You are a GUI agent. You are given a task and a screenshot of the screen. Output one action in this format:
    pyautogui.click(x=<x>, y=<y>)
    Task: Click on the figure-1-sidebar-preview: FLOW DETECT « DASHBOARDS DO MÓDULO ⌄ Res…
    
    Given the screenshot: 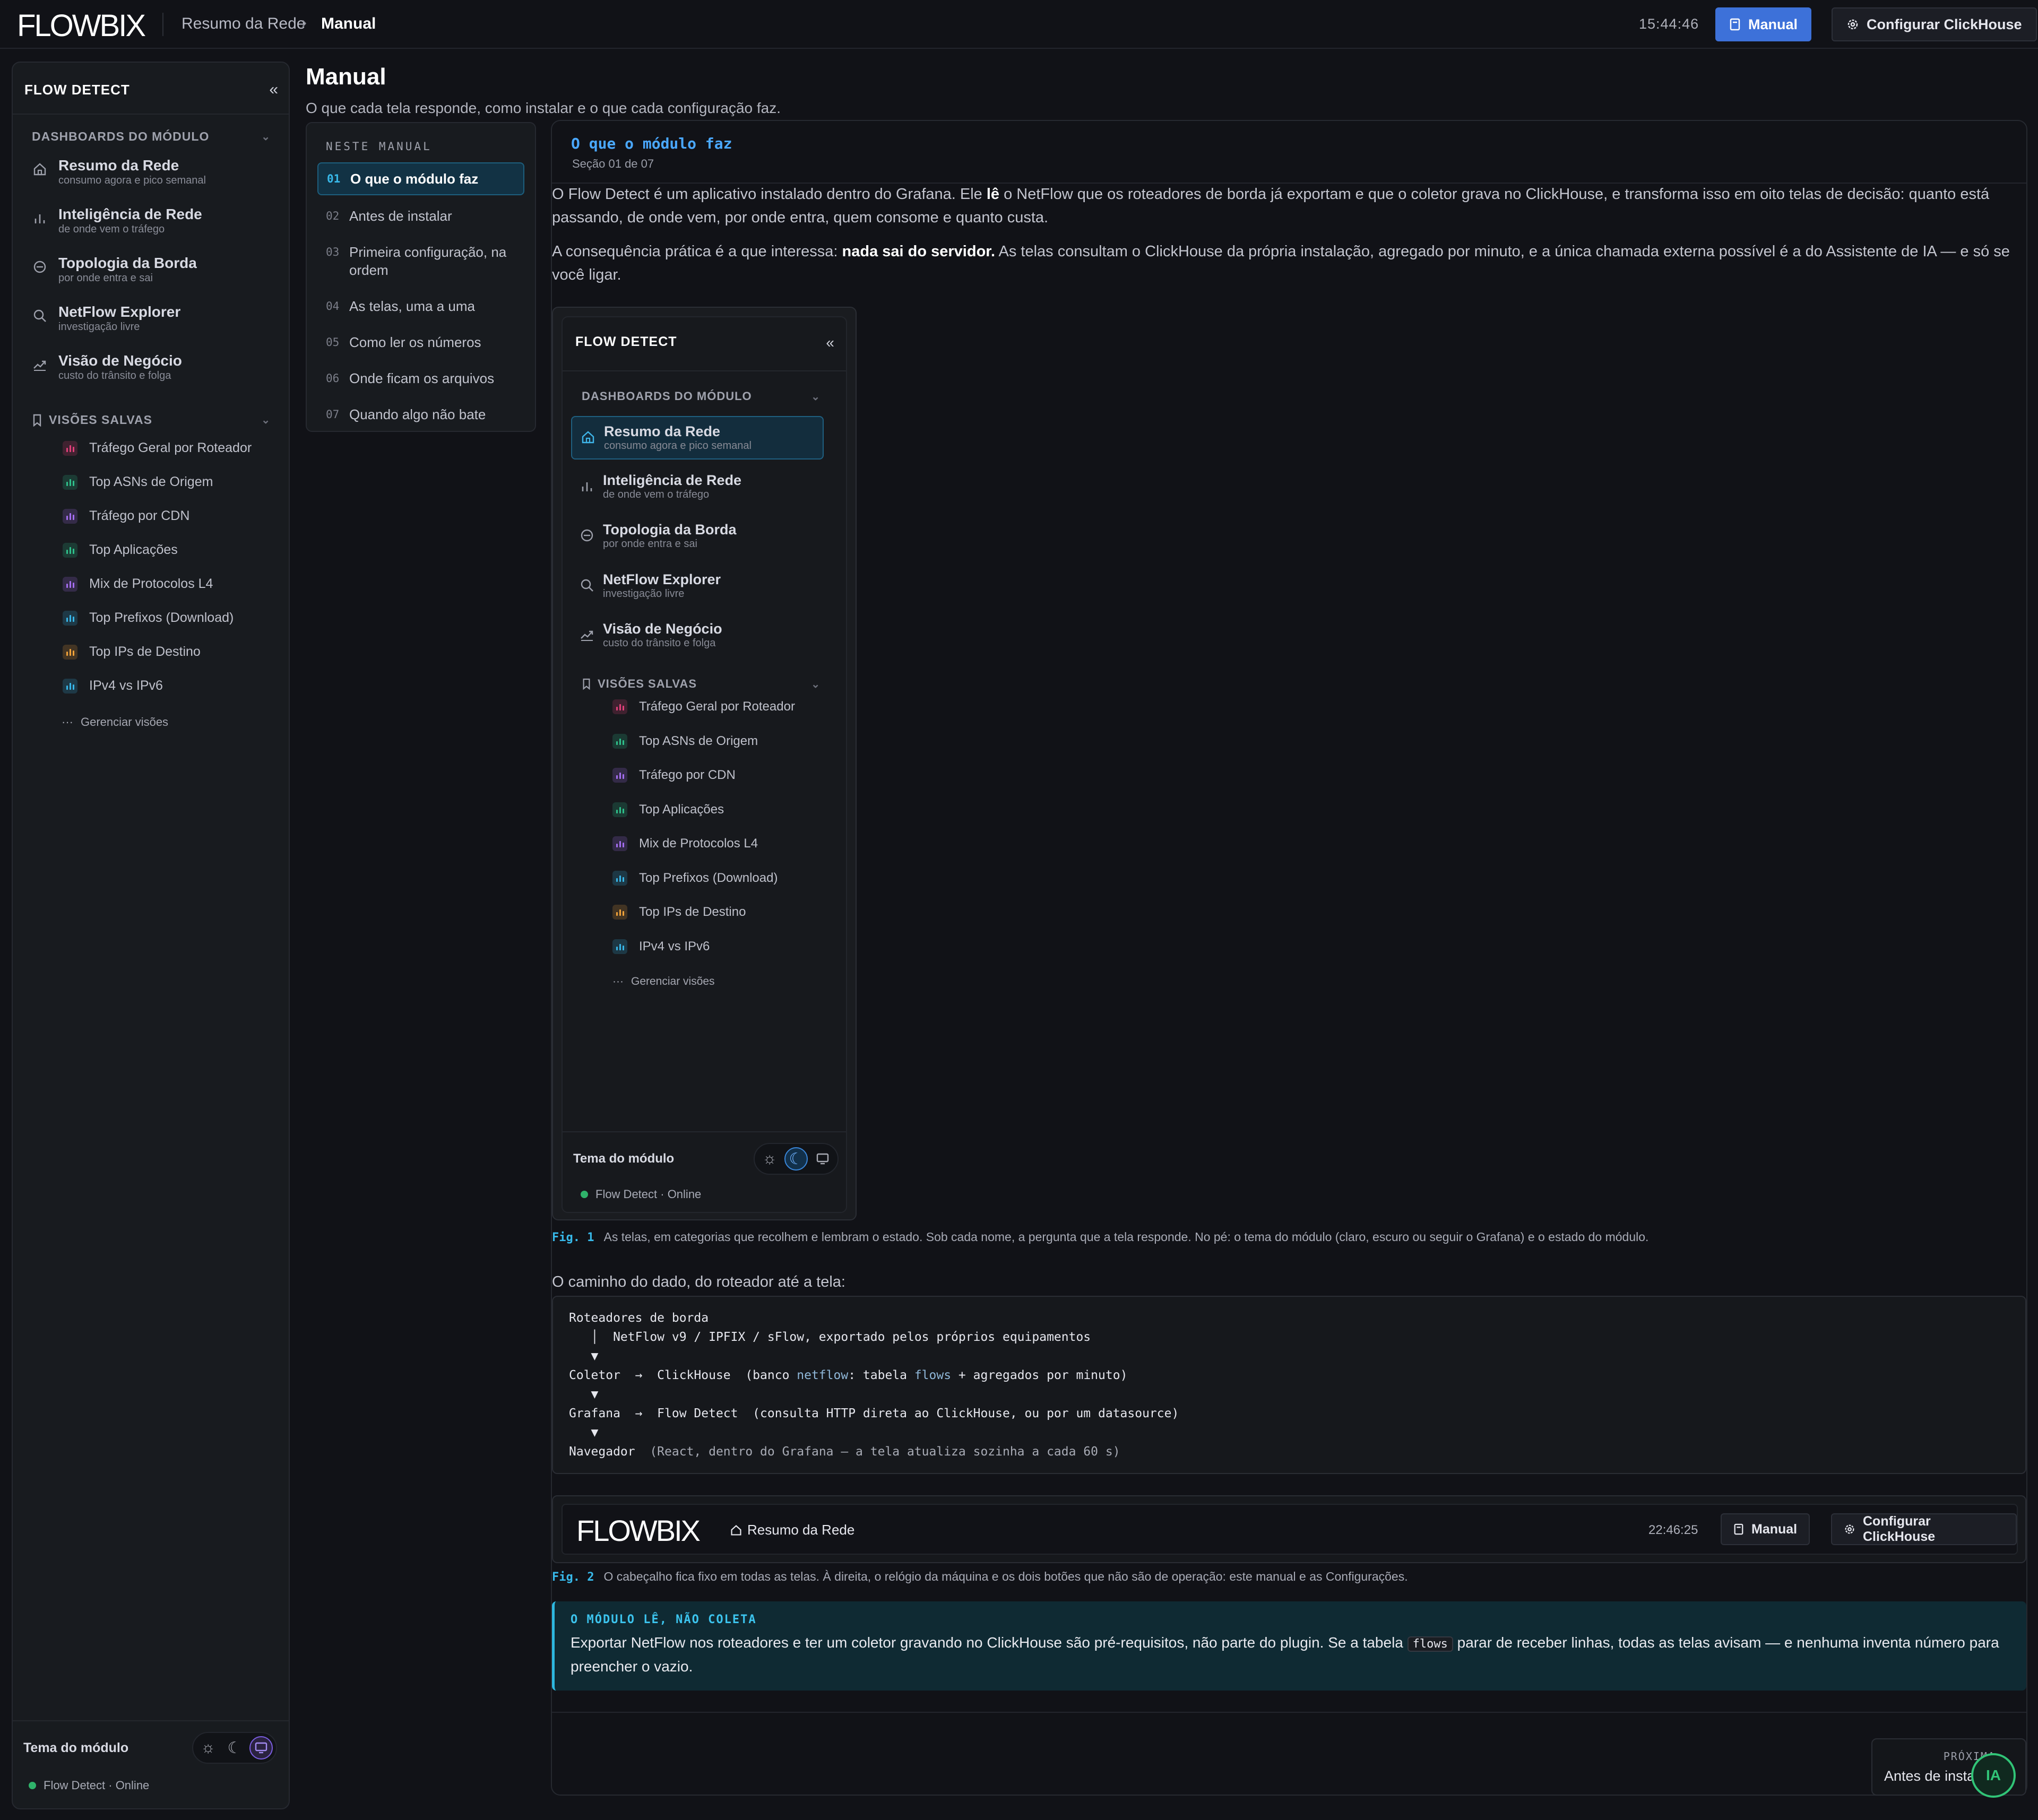 What is the action you would take?
    pyautogui.click(x=705, y=764)
    